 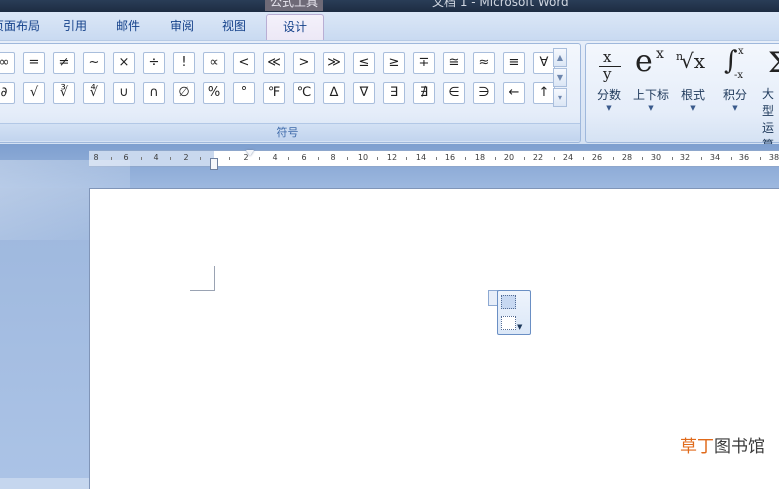 What do you see at coordinates (128, 28) in the screenshot?
I see `tab-mailings: 邮件` at bounding box center [128, 28].